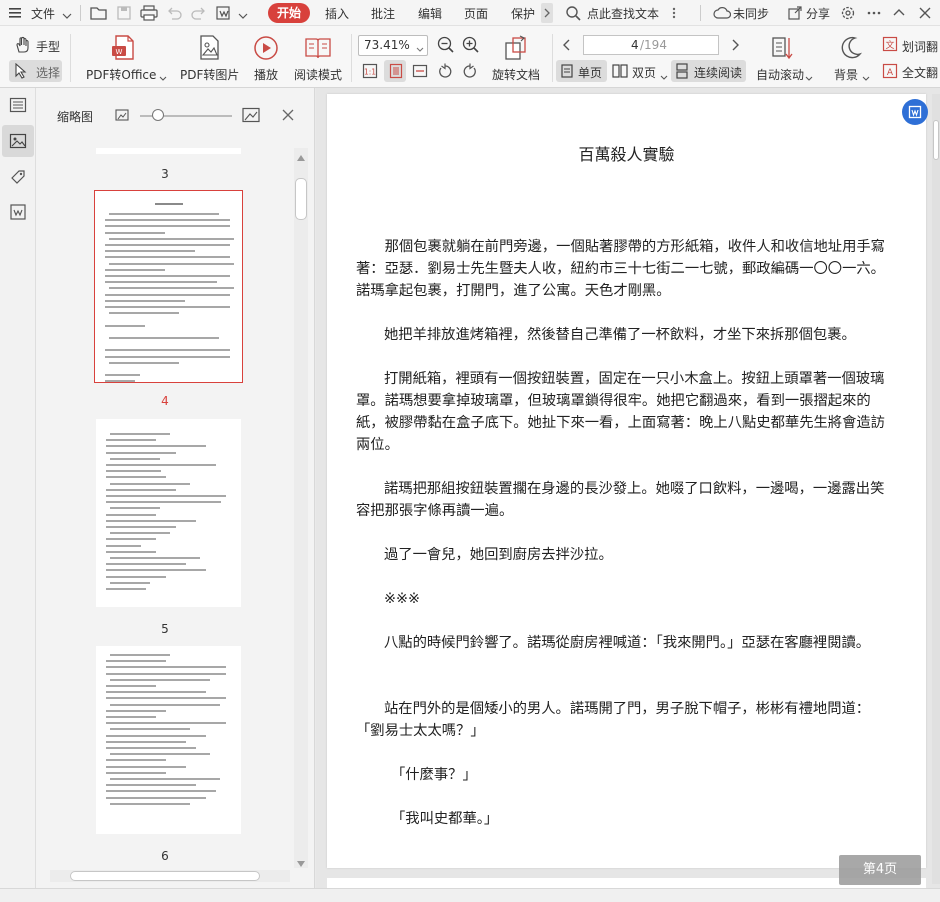 The width and height of the screenshot is (940, 902). What do you see at coordinates (874, 13) in the screenshot?
I see `more-options-icon` at bounding box center [874, 13].